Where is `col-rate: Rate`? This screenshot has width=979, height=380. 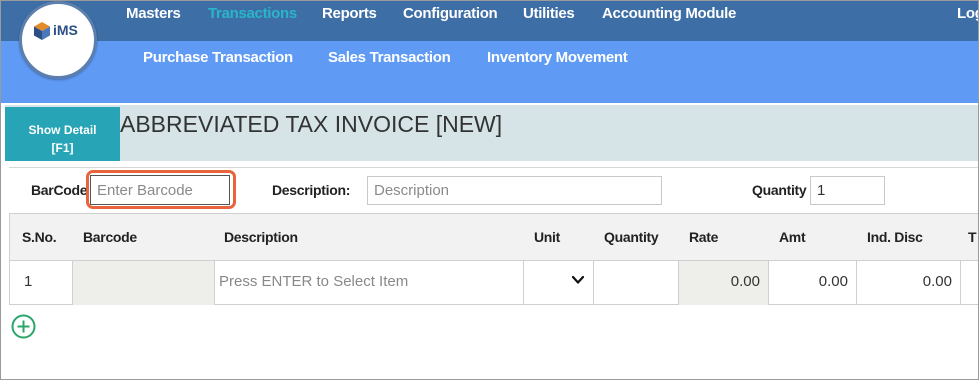
col-rate: Rate is located at coordinates (704, 237).